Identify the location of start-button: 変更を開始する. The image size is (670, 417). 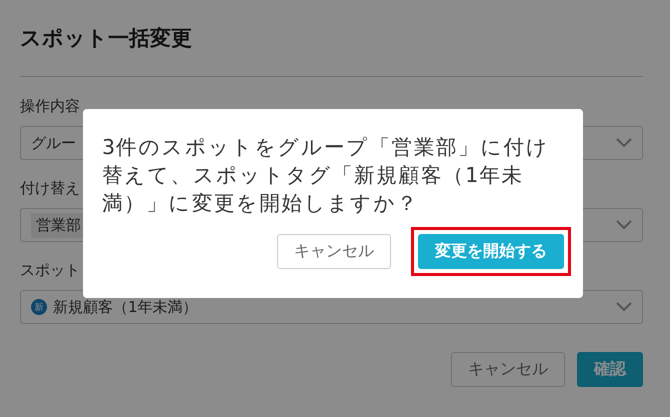
(491, 251).